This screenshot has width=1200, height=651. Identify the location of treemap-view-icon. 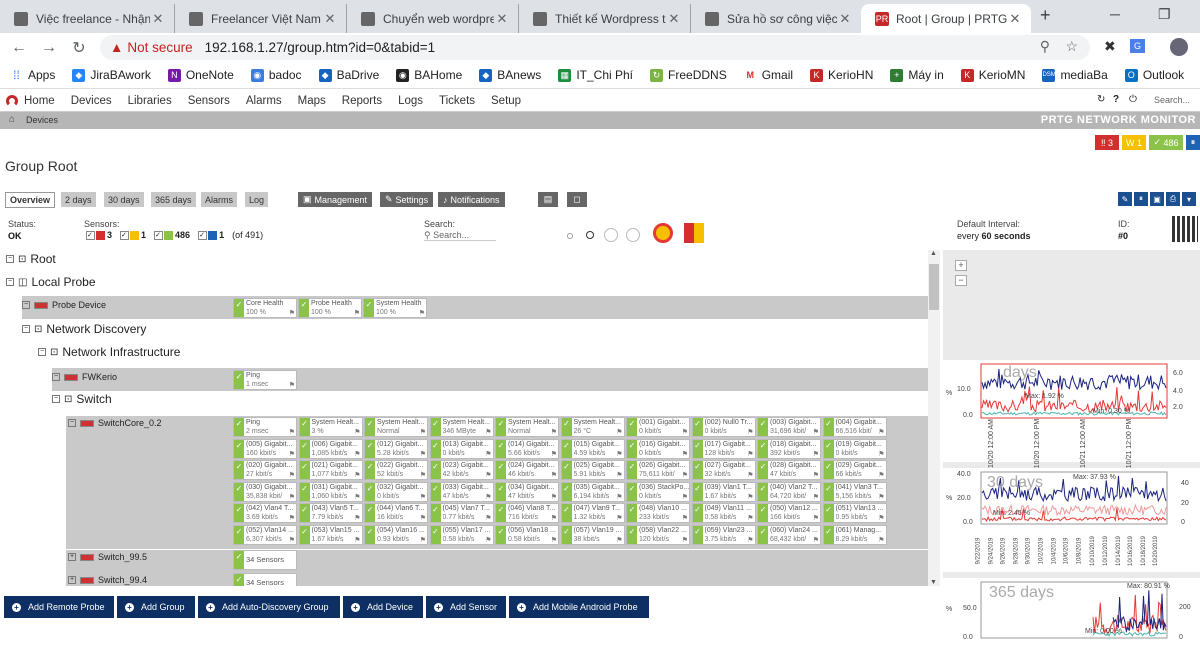
(694, 233).